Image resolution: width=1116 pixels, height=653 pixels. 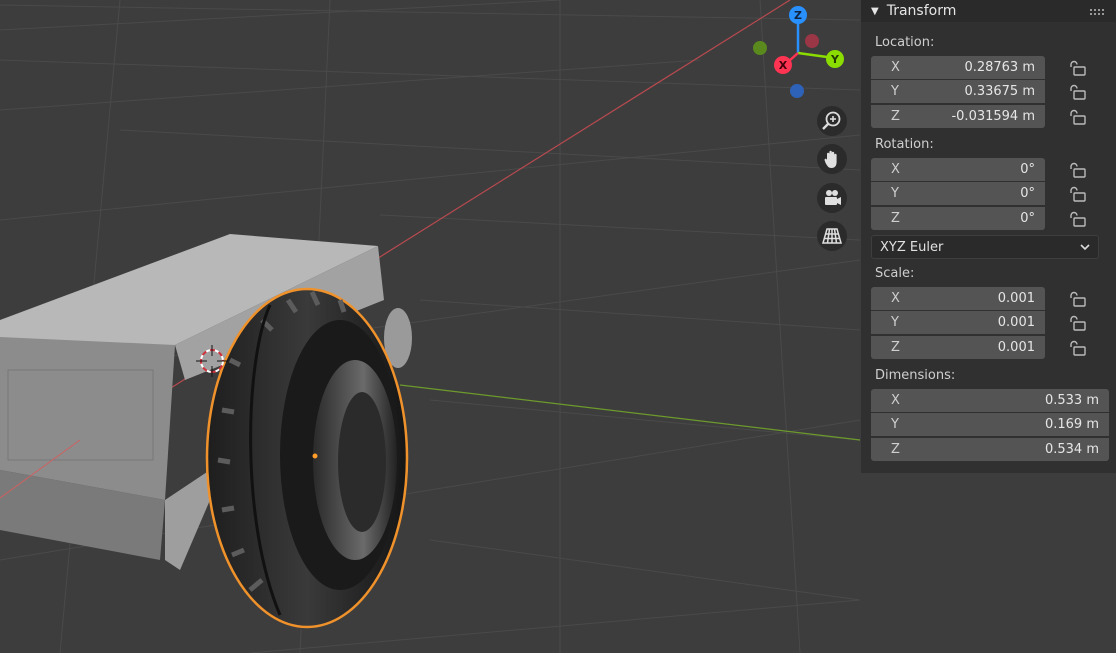 What do you see at coordinates (1097, 13) in the screenshot?
I see `drag-grip-icon` at bounding box center [1097, 13].